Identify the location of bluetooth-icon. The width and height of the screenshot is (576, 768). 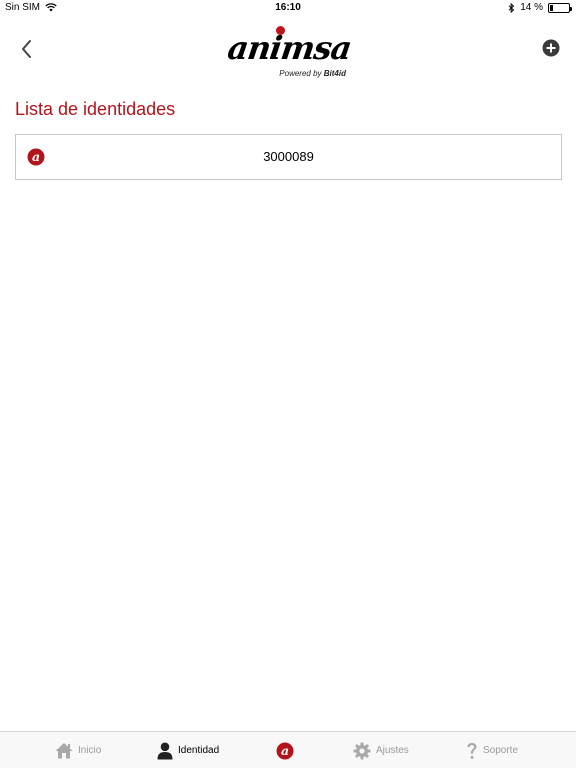
(511, 7).